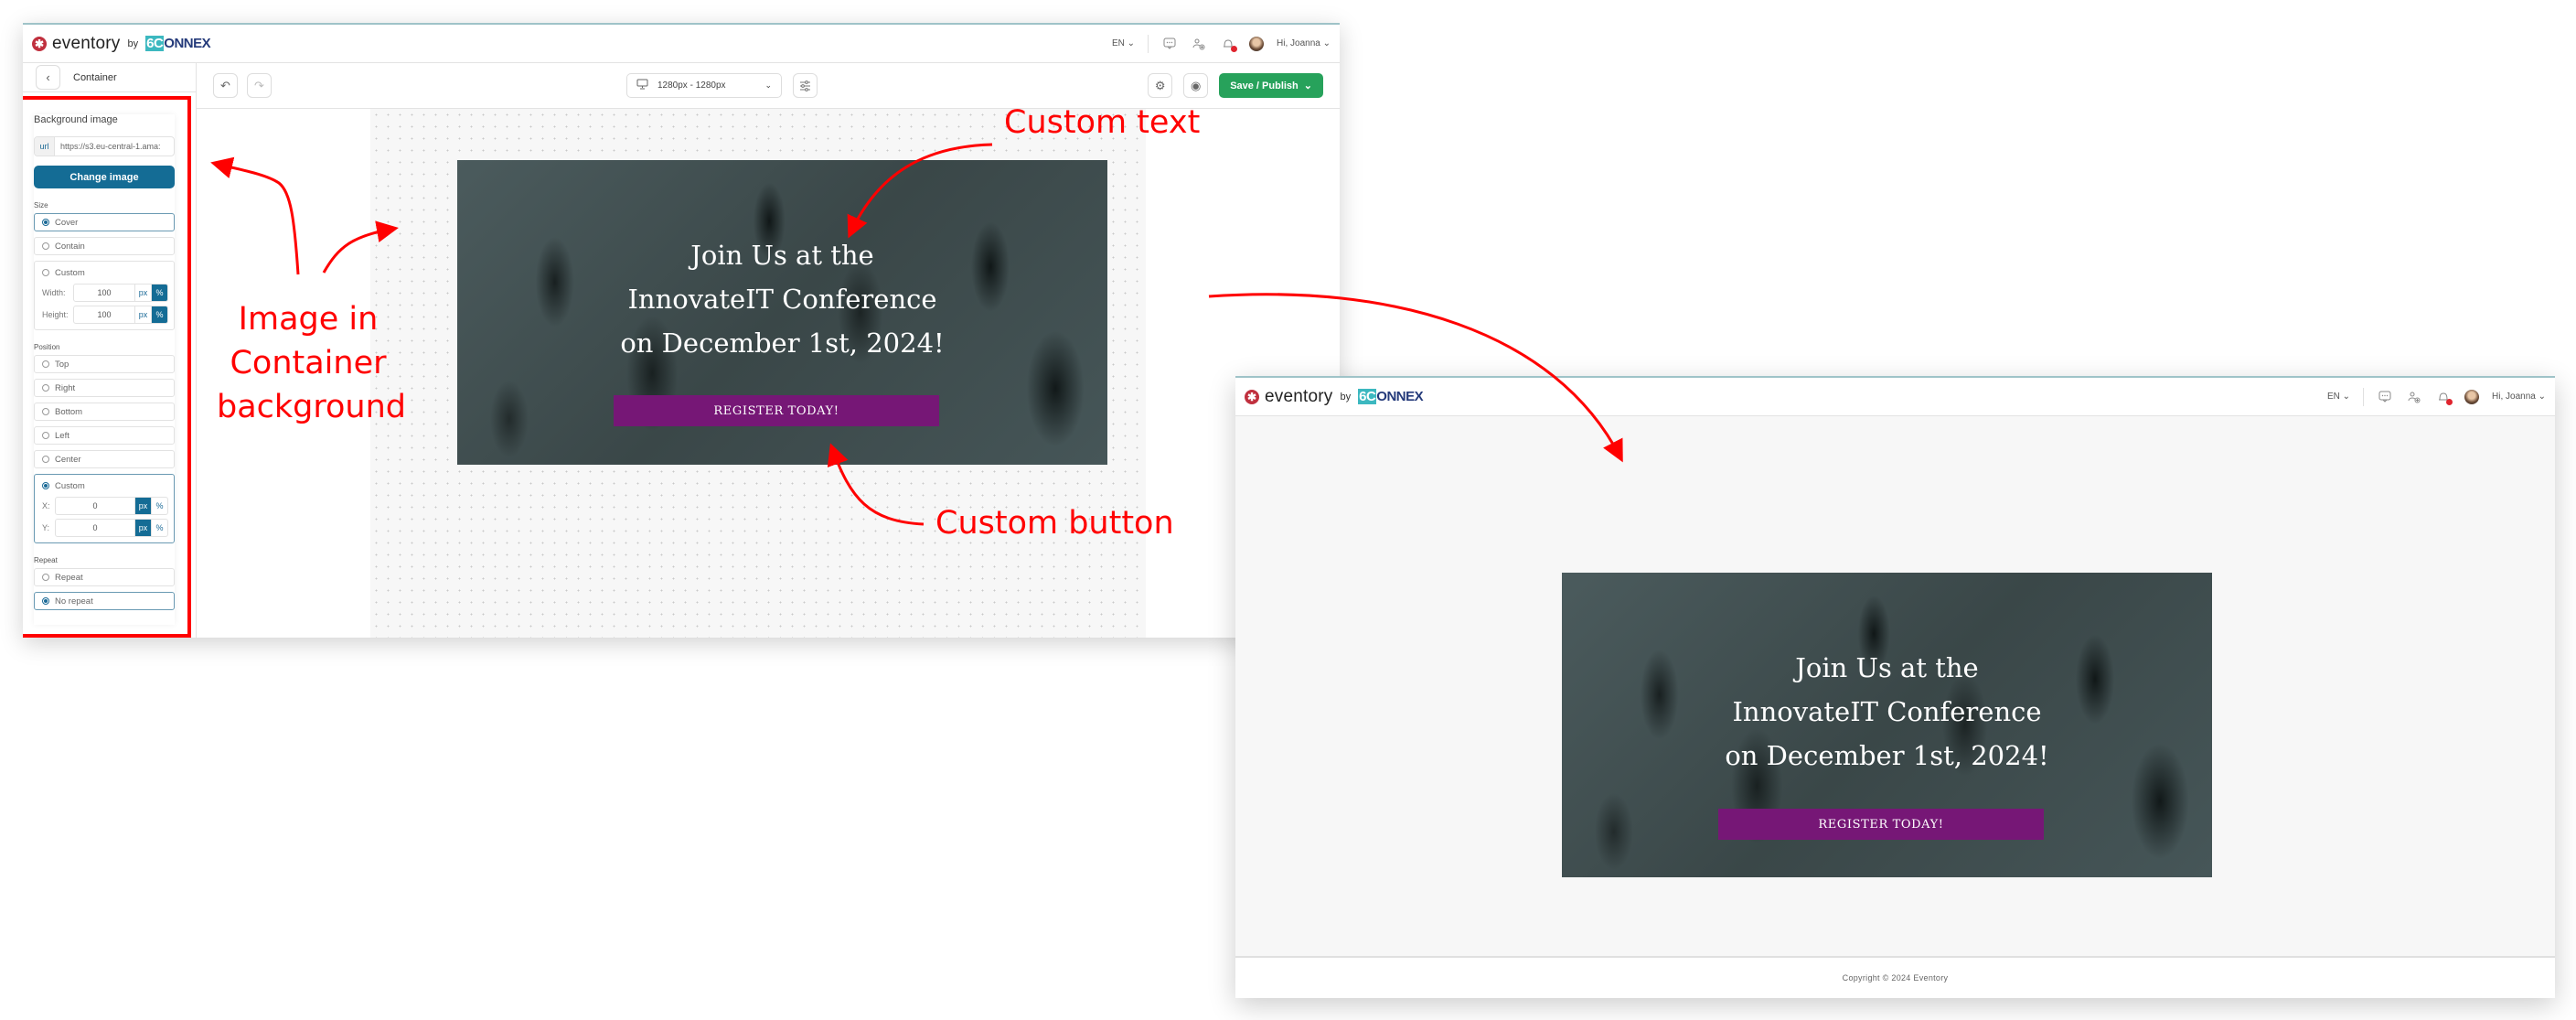 This screenshot has width=2576, height=1020. What do you see at coordinates (704, 85) in the screenshot?
I see `viewport-select: 1280px - 1280px ⌄` at bounding box center [704, 85].